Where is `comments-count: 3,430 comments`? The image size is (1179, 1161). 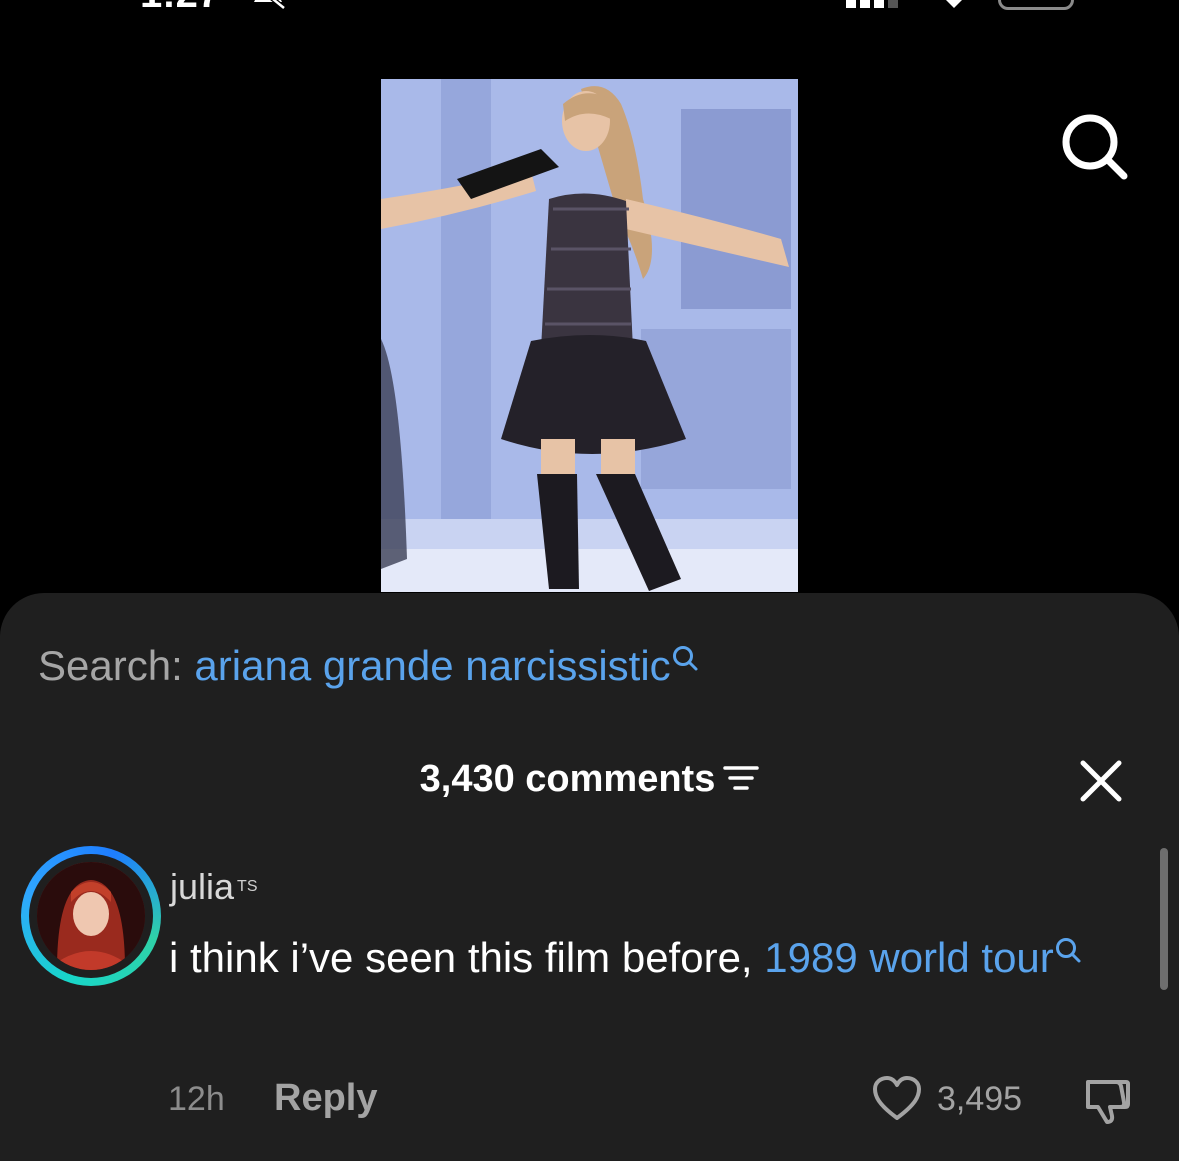
comments-count: 3,430 comments is located at coordinates (567, 779).